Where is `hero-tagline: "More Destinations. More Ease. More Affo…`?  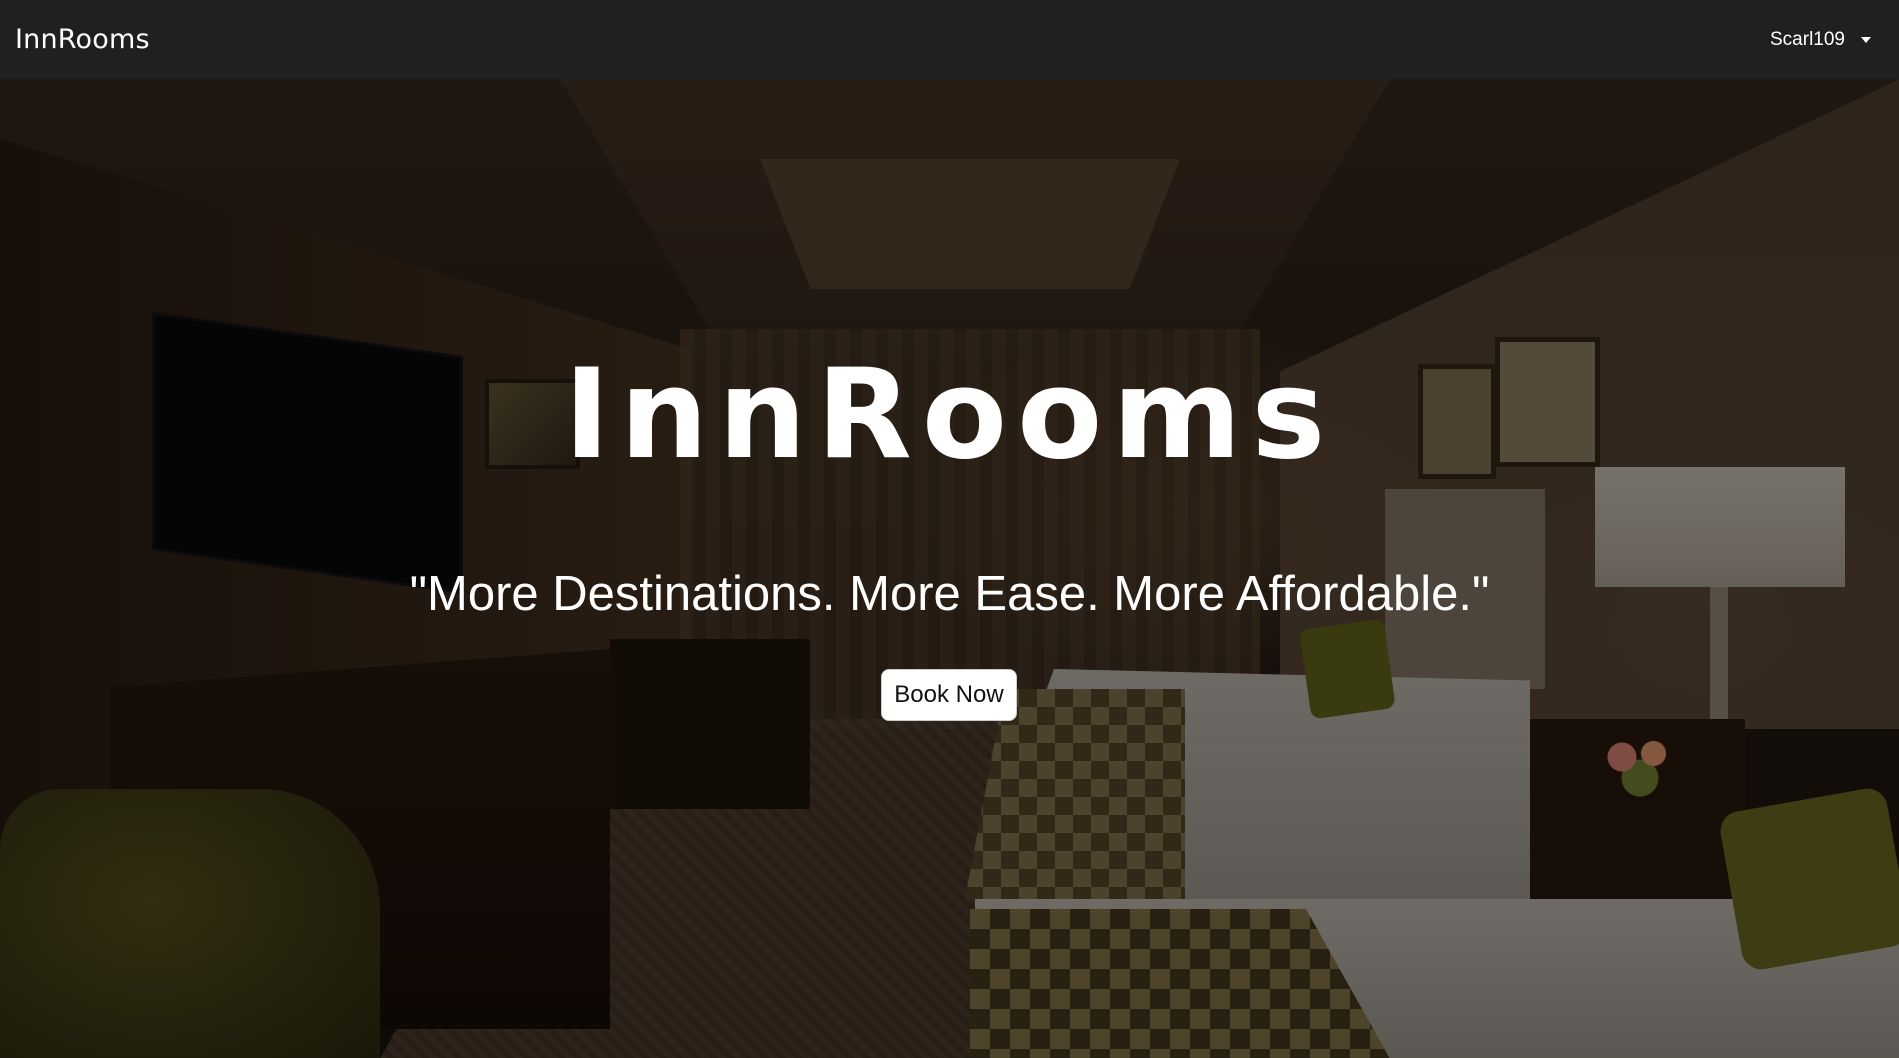
hero-tagline: "More Destinations. More Ease. More Affo… is located at coordinates (949, 594).